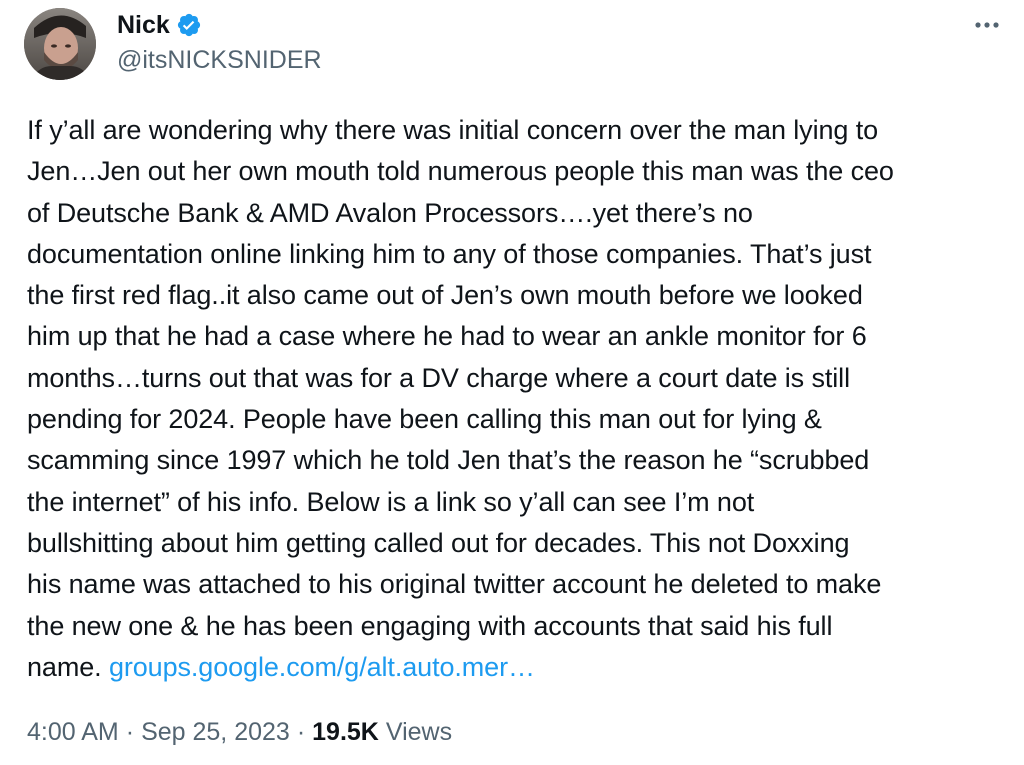 The width and height of the screenshot is (1024, 765). What do you see at coordinates (73, 732) in the screenshot?
I see `tweet-time: 4:00 AM` at bounding box center [73, 732].